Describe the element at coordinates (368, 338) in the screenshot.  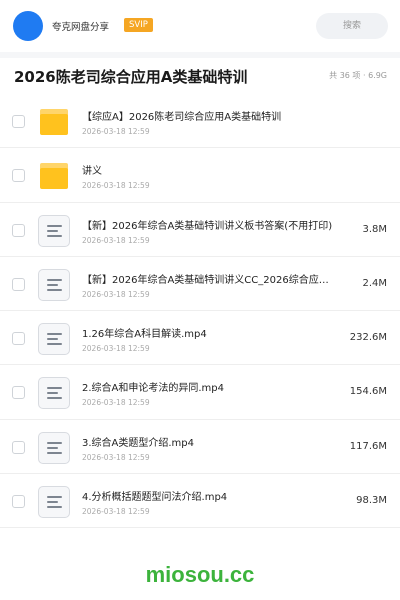
I see `file-size: 232.6M` at that location.